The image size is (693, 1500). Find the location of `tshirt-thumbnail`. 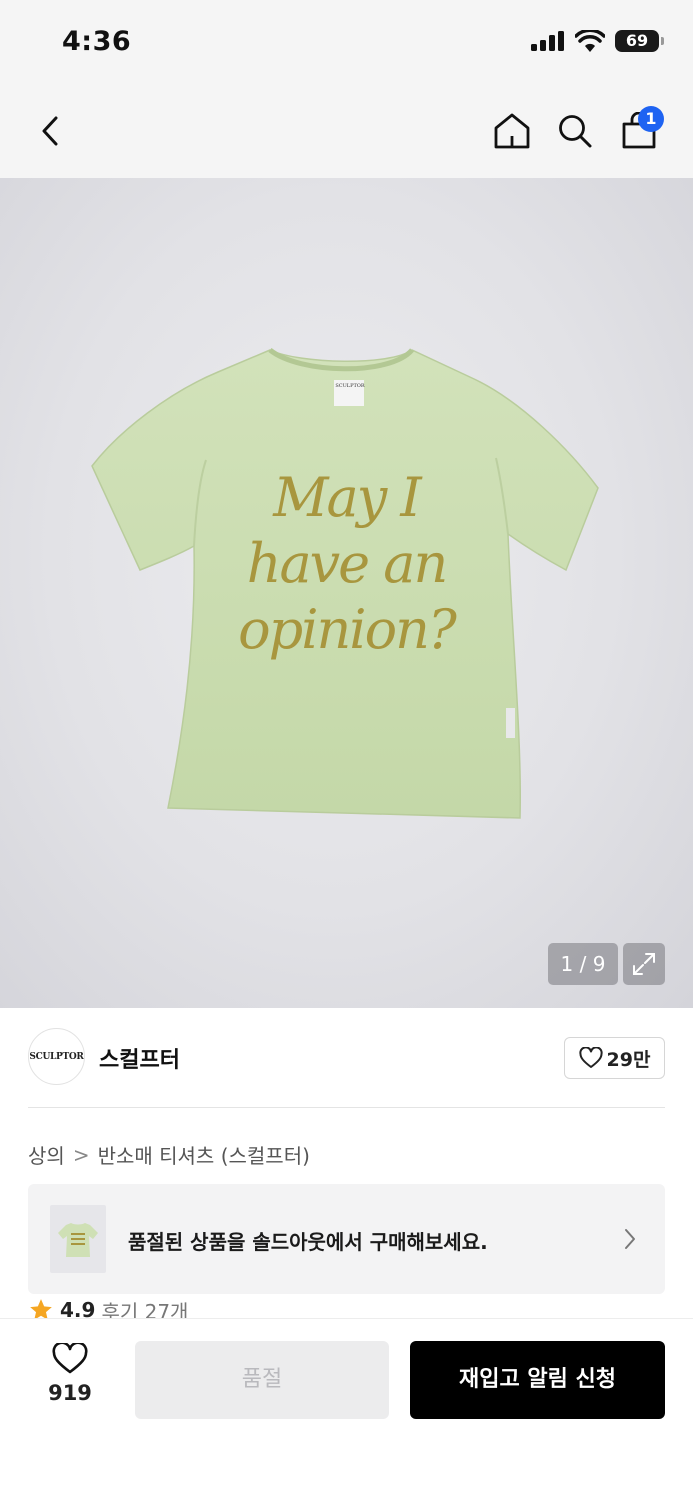

tshirt-thumbnail is located at coordinates (78, 1240).